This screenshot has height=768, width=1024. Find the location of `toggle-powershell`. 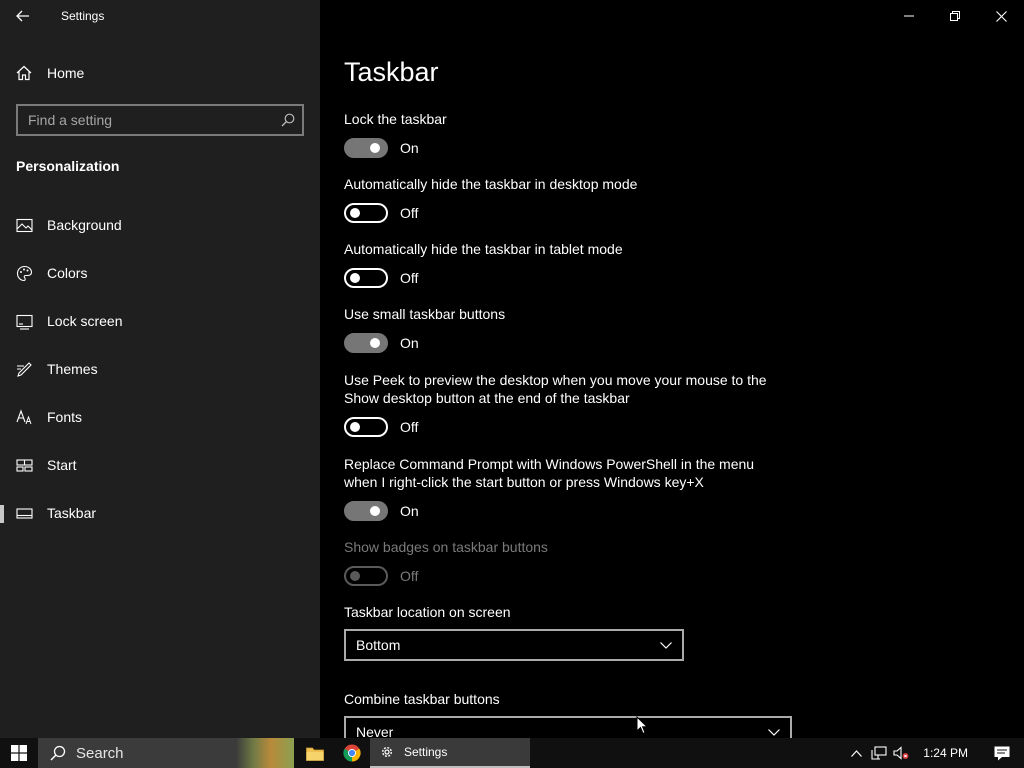

toggle-powershell is located at coordinates (366, 511).